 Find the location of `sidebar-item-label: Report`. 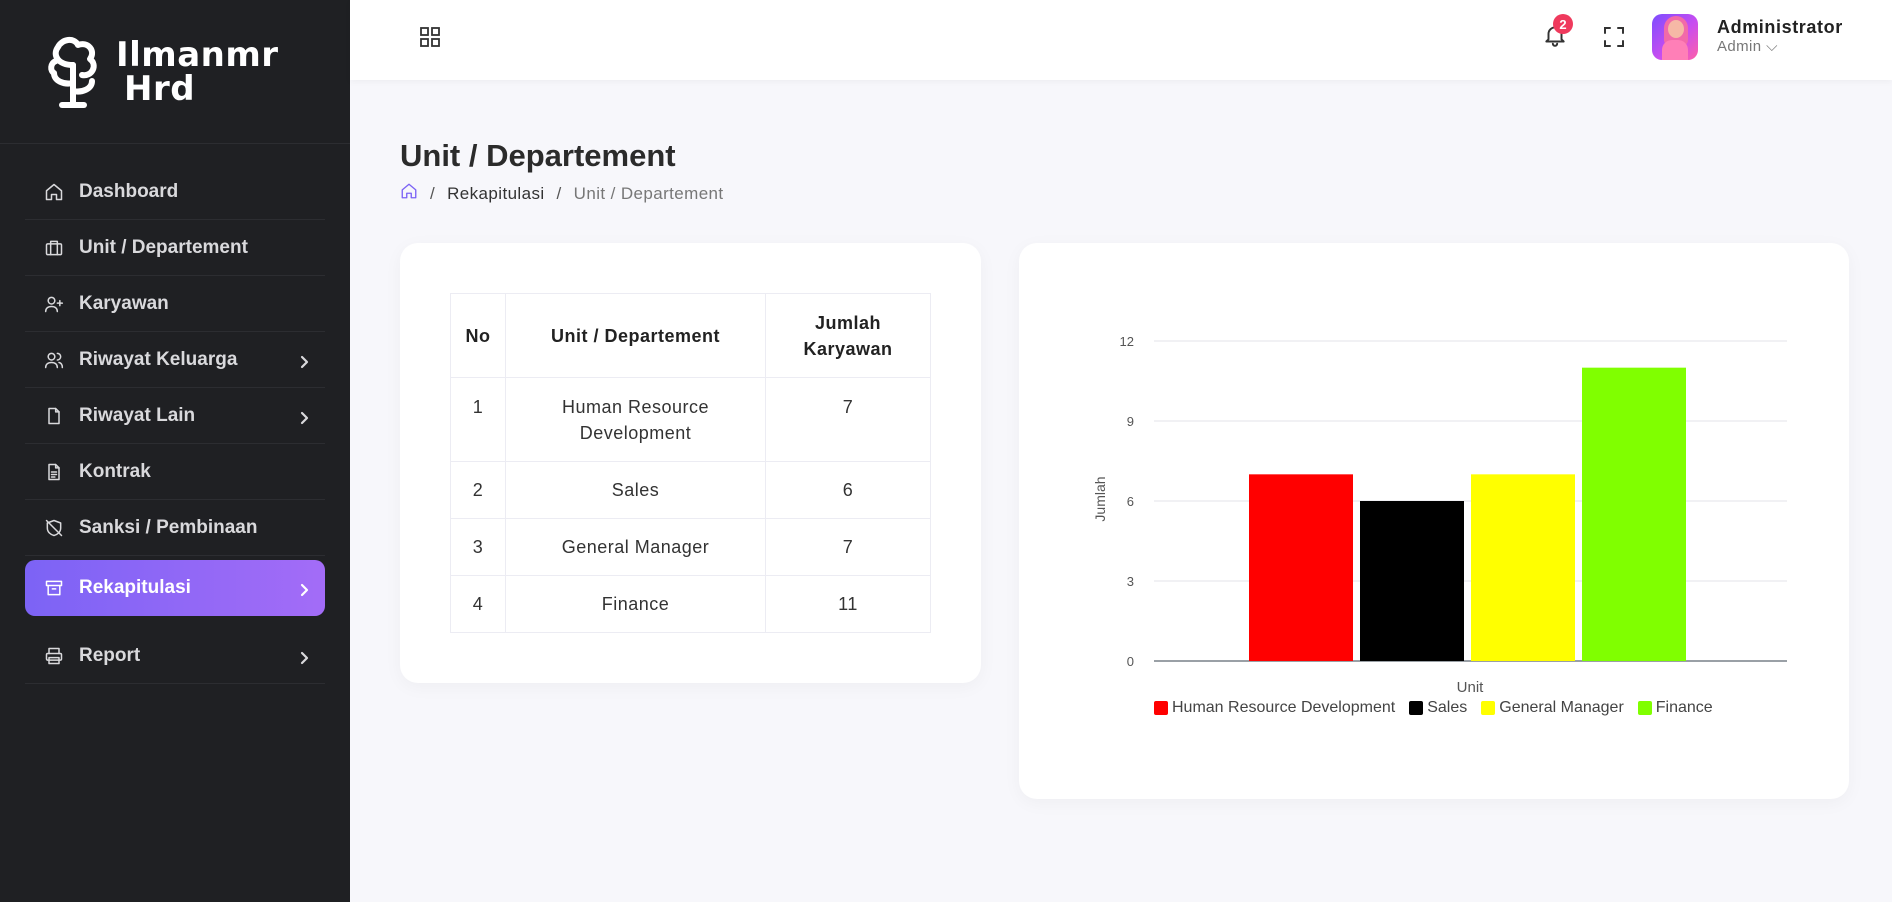

sidebar-item-label: Report is located at coordinates (110, 655).